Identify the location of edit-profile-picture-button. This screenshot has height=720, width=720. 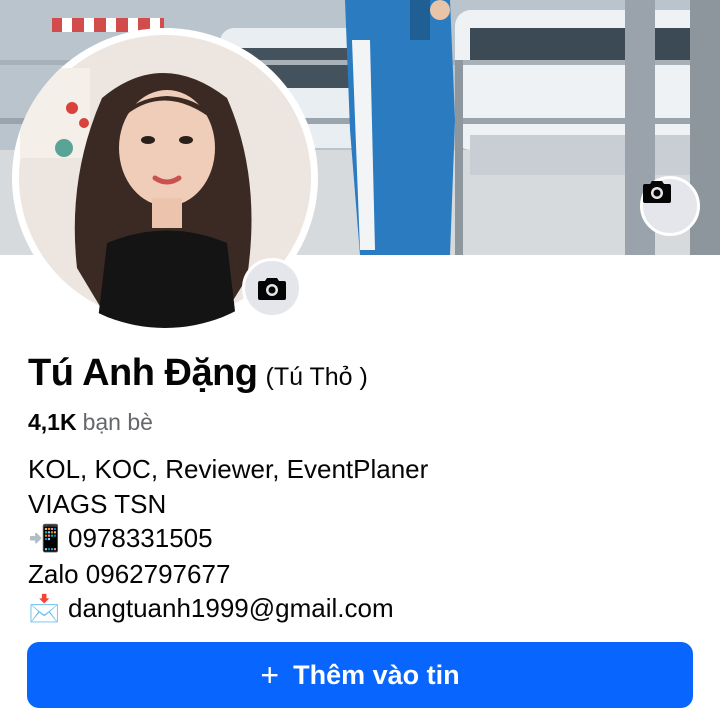
(272, 288).